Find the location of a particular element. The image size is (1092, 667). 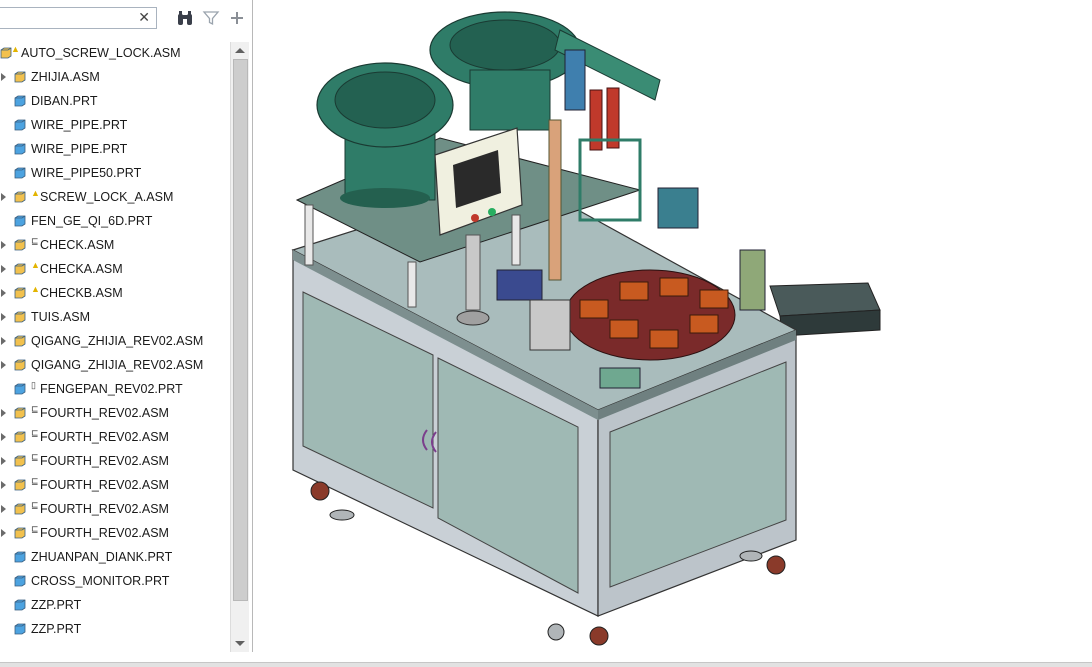

tree-item: WIRE_PIPE50.PRT is located at coordinates (115, 174).